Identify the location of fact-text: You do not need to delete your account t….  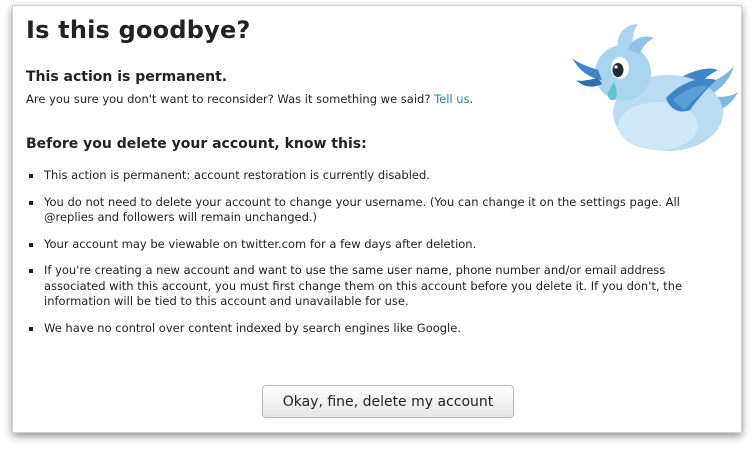
(362, 209).